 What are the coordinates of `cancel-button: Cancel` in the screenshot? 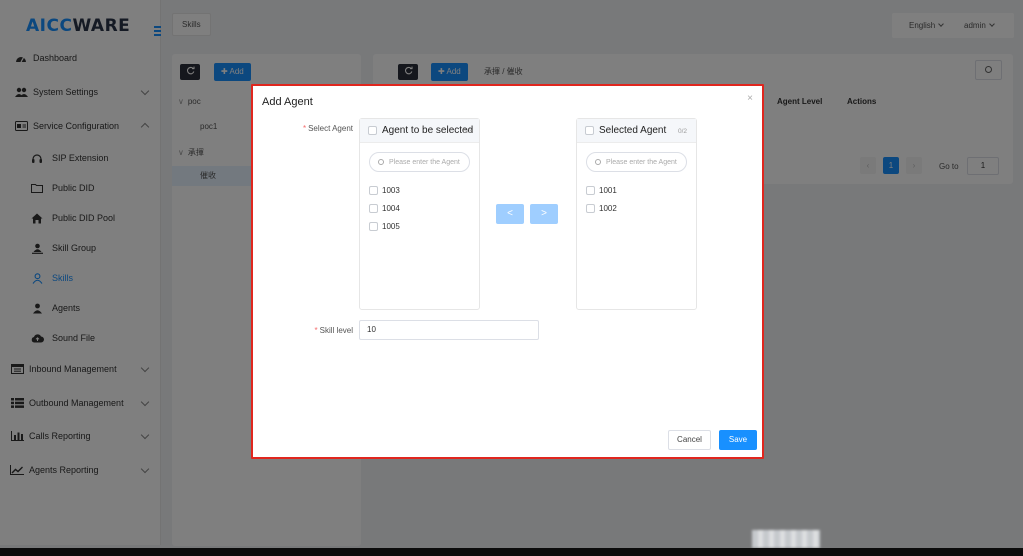 It's located at (689, 440).